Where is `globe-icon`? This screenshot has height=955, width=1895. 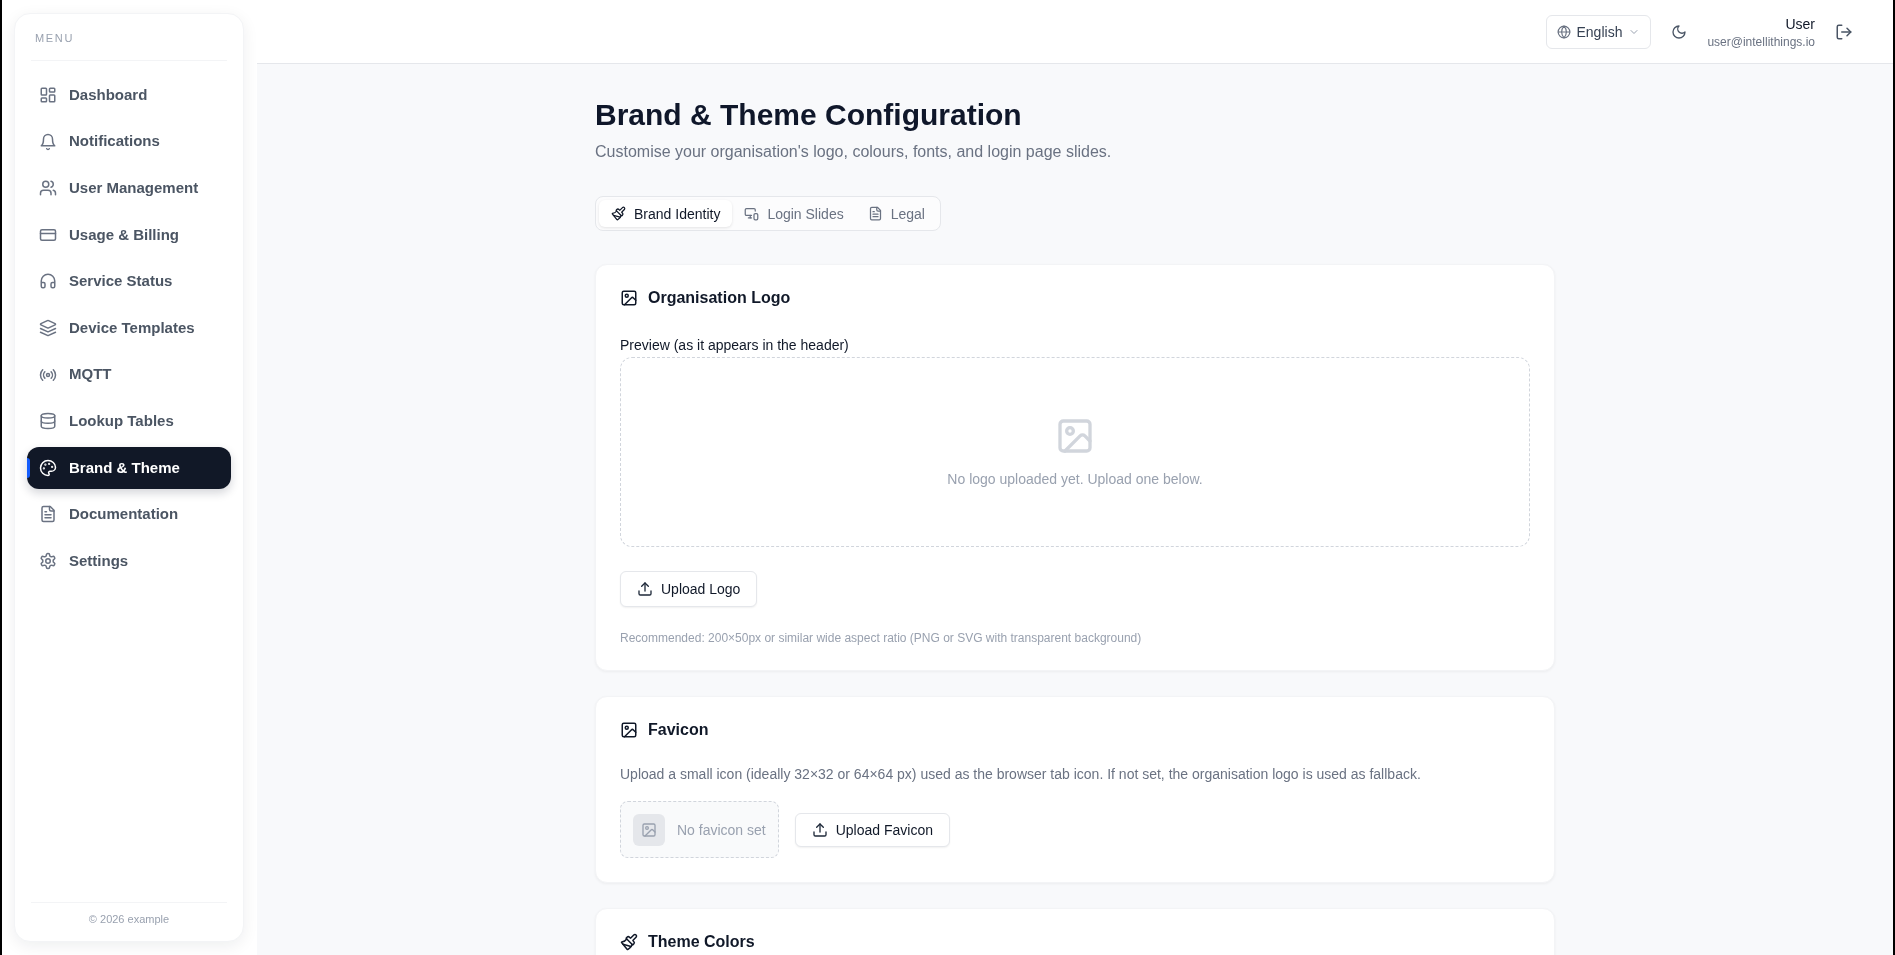
globe-icon is located at coordinates (1563, 31).